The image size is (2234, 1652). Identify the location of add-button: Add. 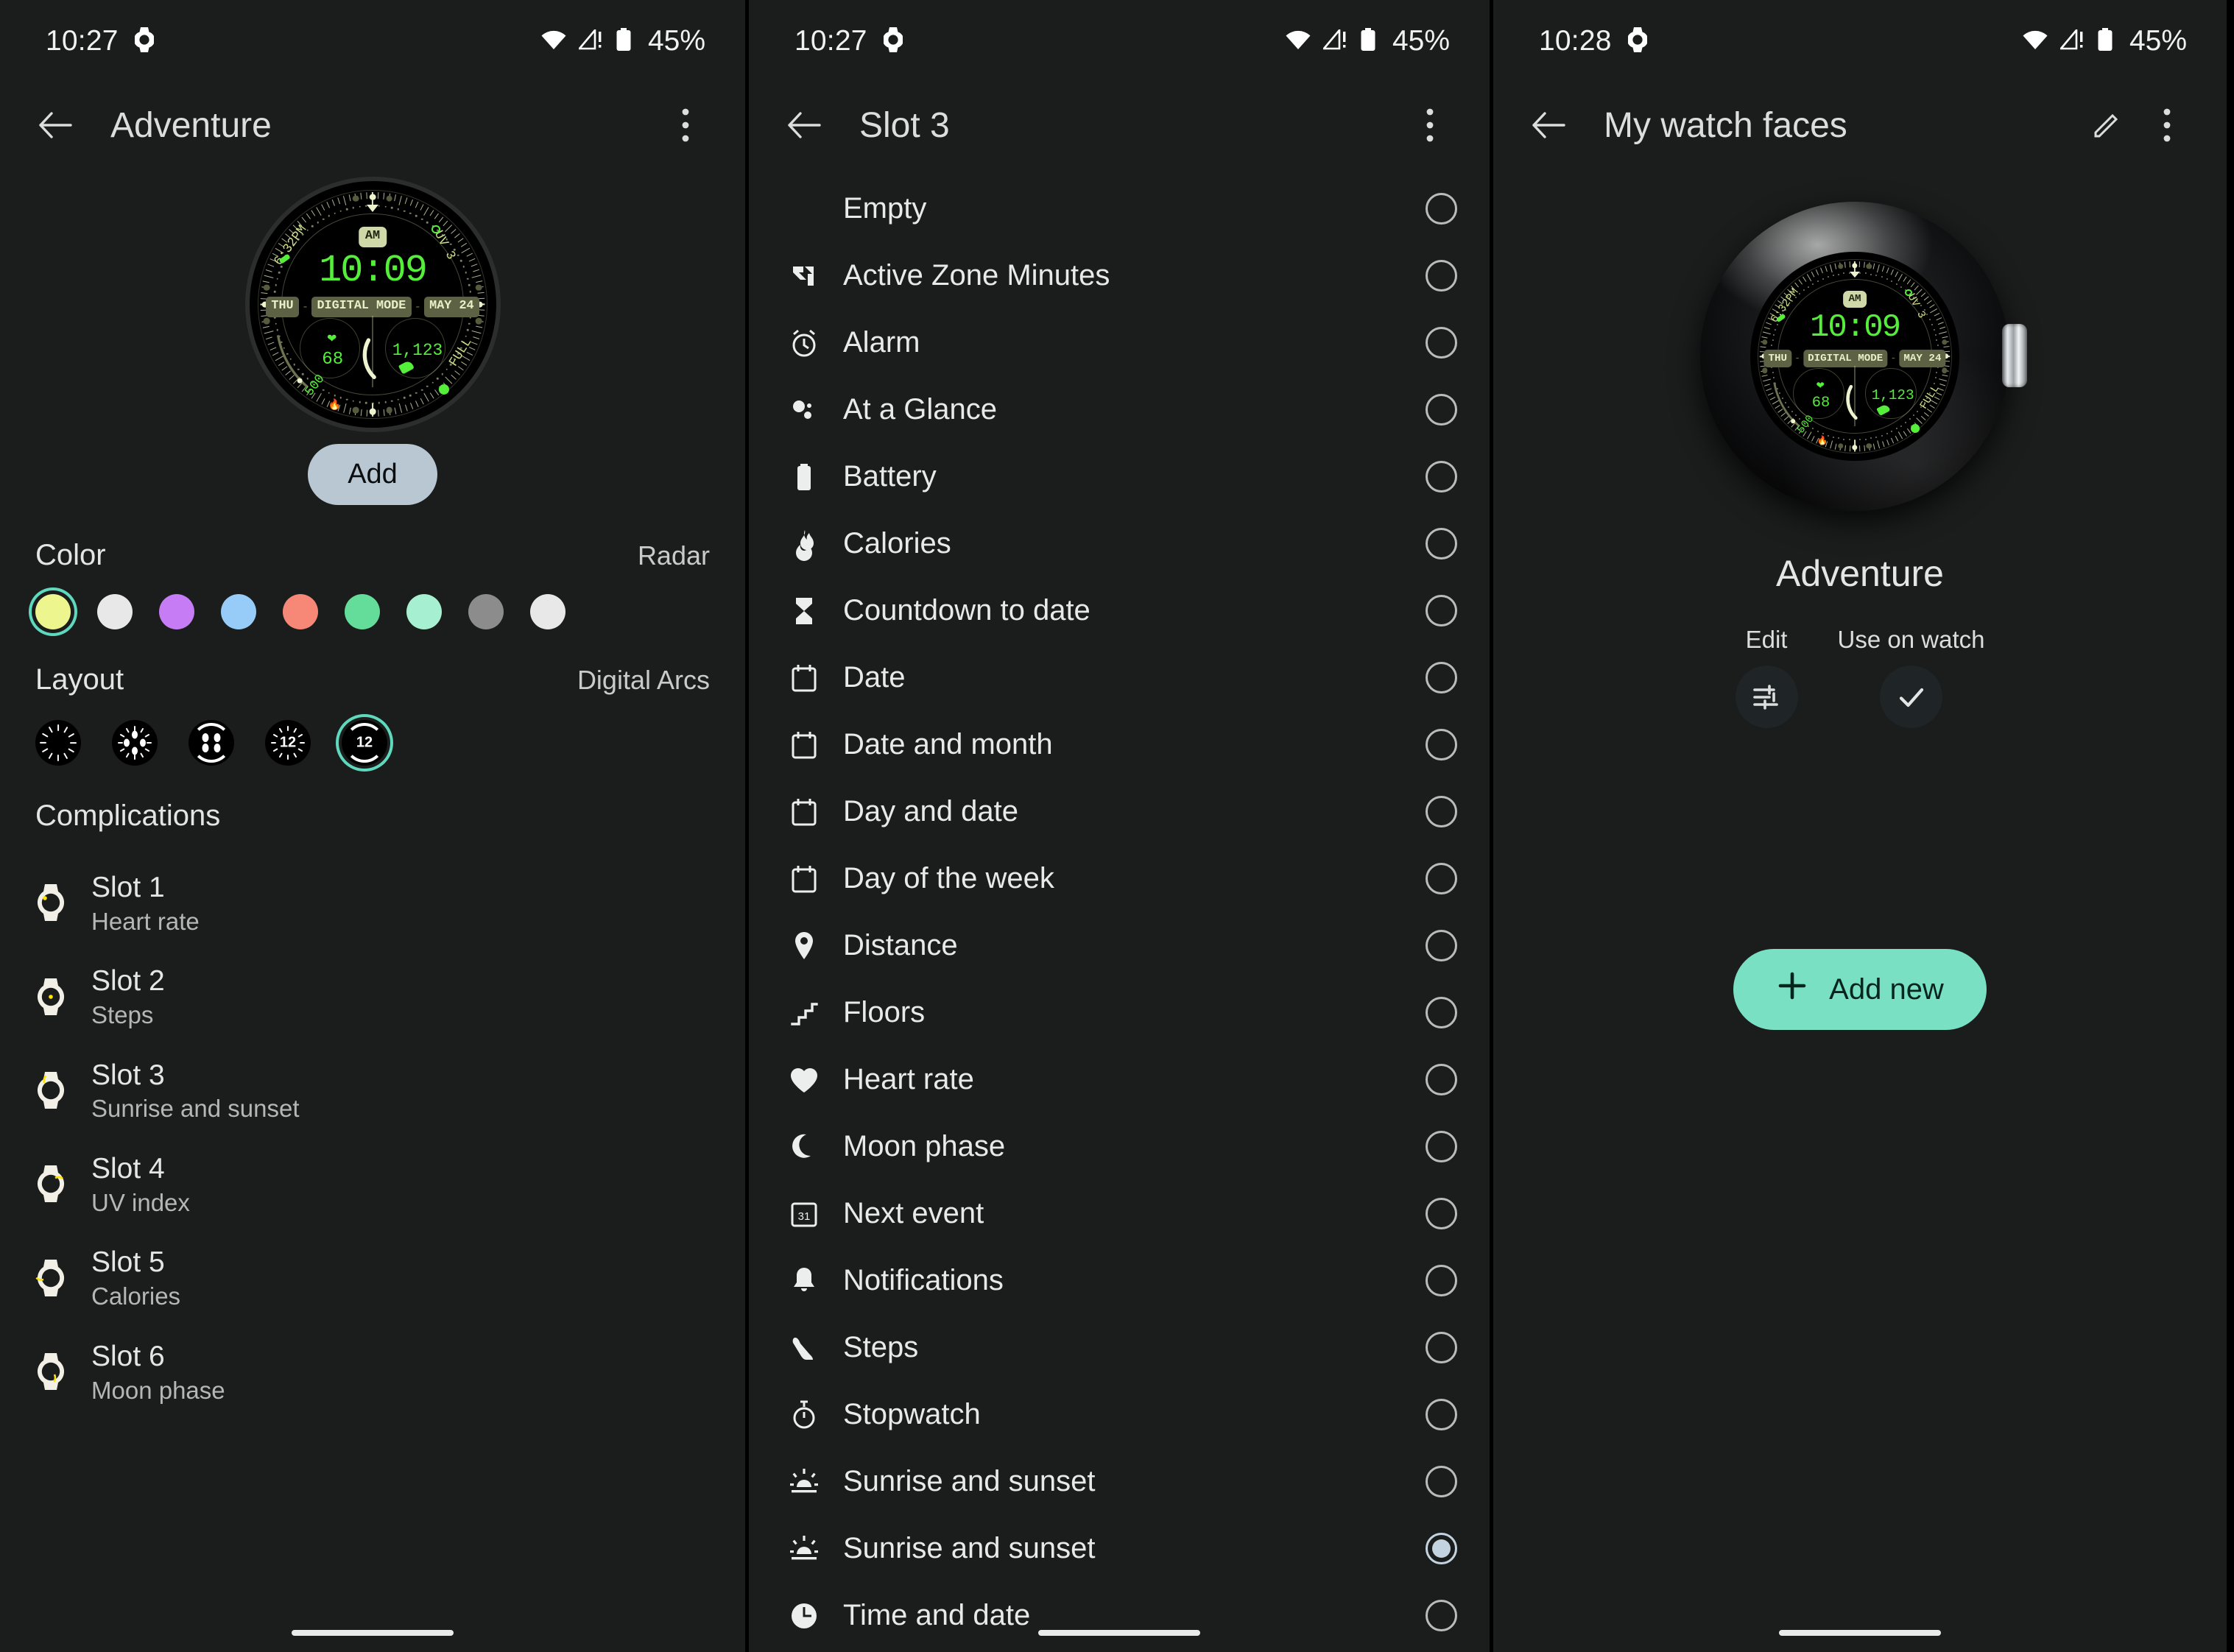
(372, 474).